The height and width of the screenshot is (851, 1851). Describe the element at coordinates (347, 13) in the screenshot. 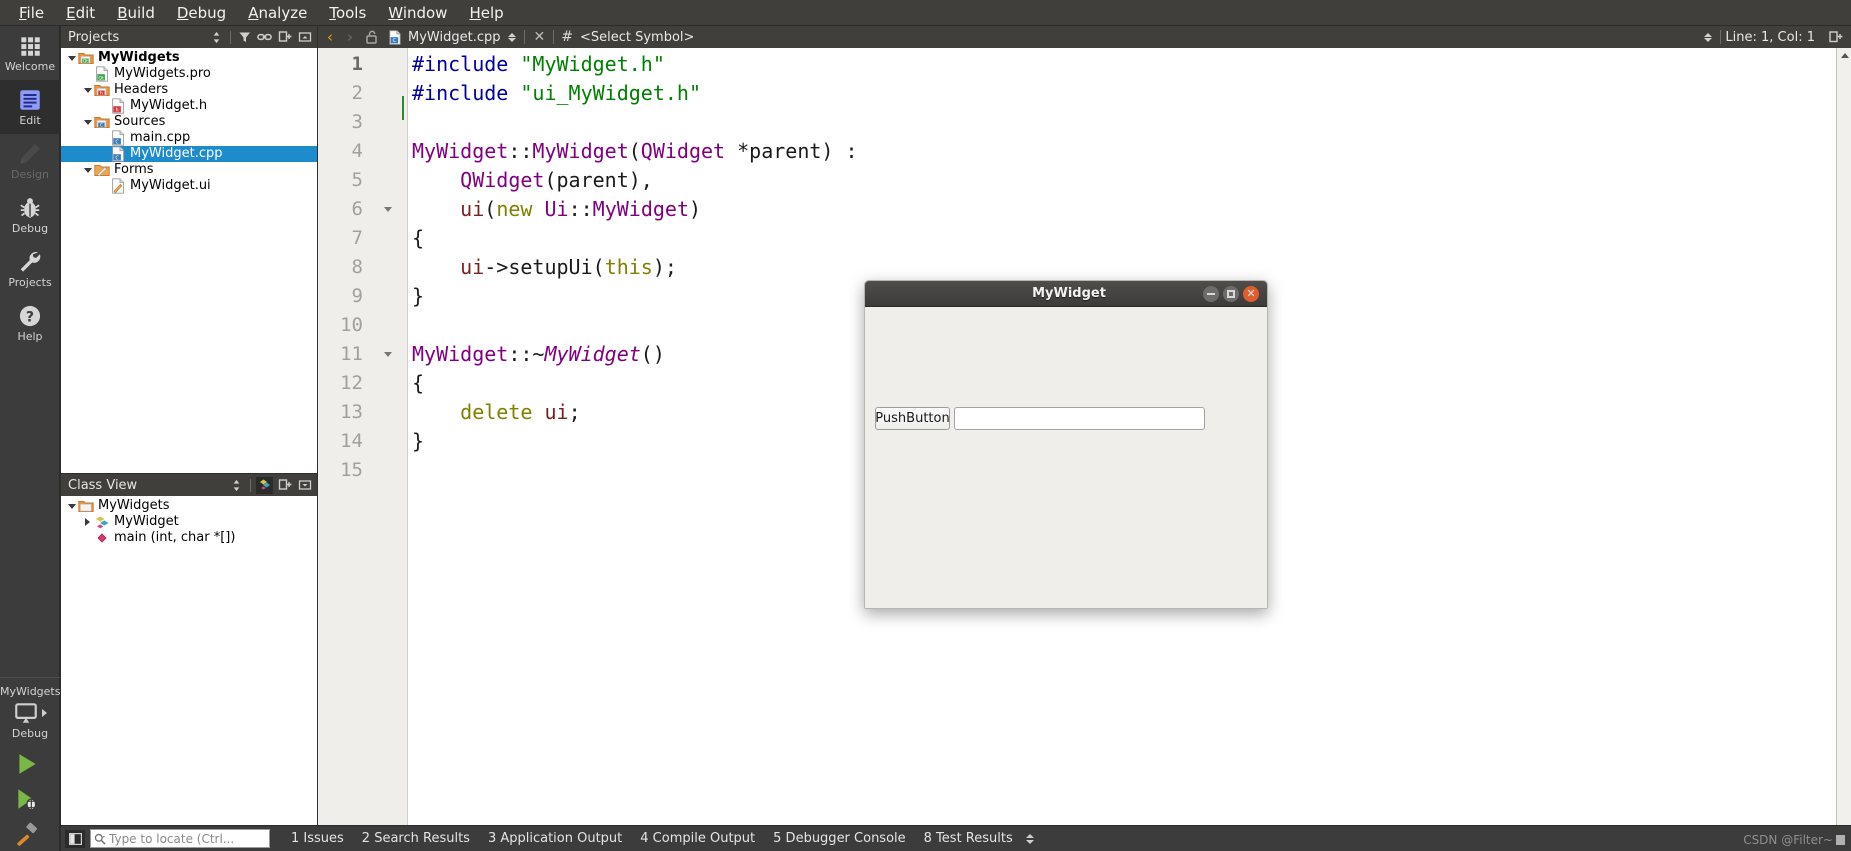

I see `menu-tools: Tools` at that location.